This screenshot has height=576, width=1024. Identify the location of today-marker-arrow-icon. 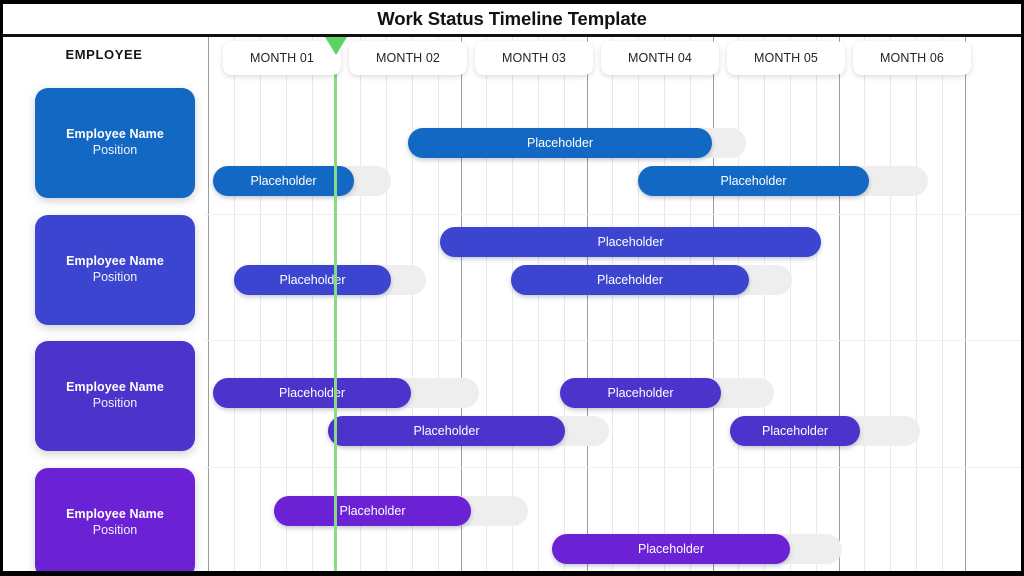
(336, 46).